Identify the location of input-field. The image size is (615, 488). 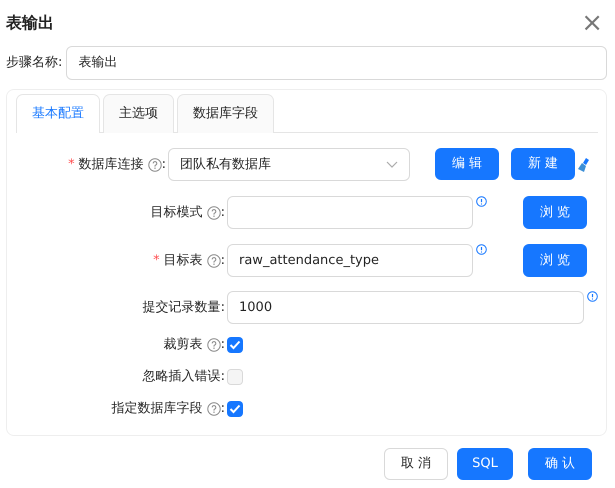
(350, 212).